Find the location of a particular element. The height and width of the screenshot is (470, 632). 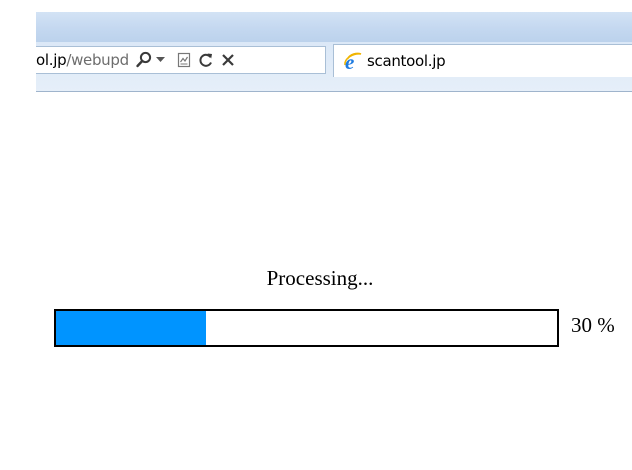

search-icon is located at coordinates (144, 60).